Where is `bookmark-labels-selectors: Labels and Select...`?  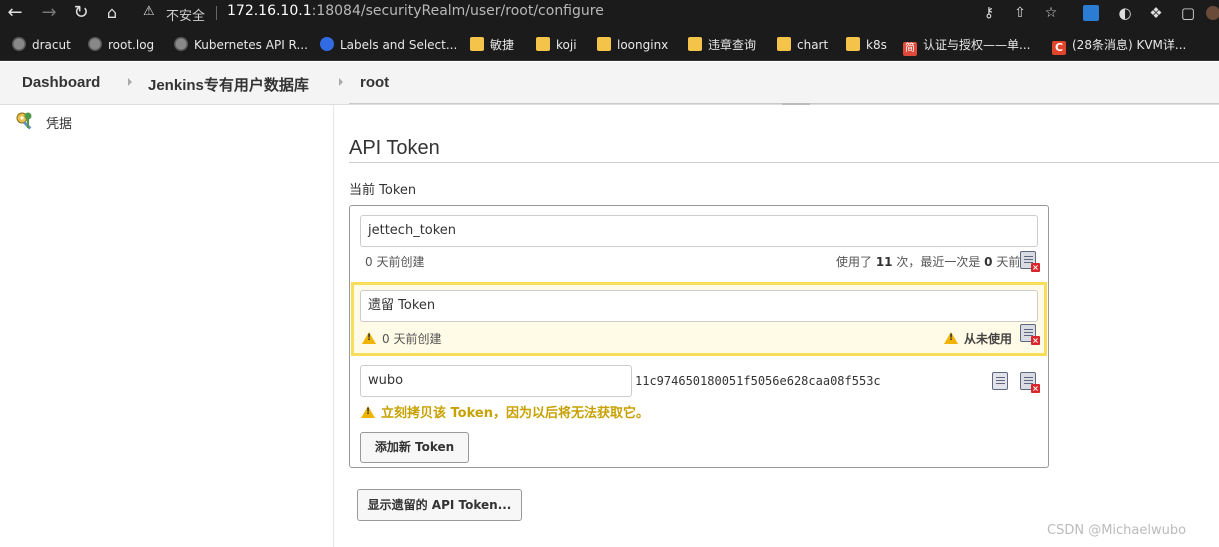
bookmark-labels-selectors: Labels and Select... is located at coordinates (388, 45).